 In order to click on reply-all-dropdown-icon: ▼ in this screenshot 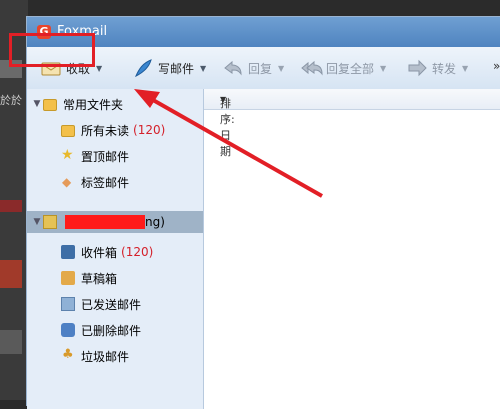, I will do `click(383, 68)`.